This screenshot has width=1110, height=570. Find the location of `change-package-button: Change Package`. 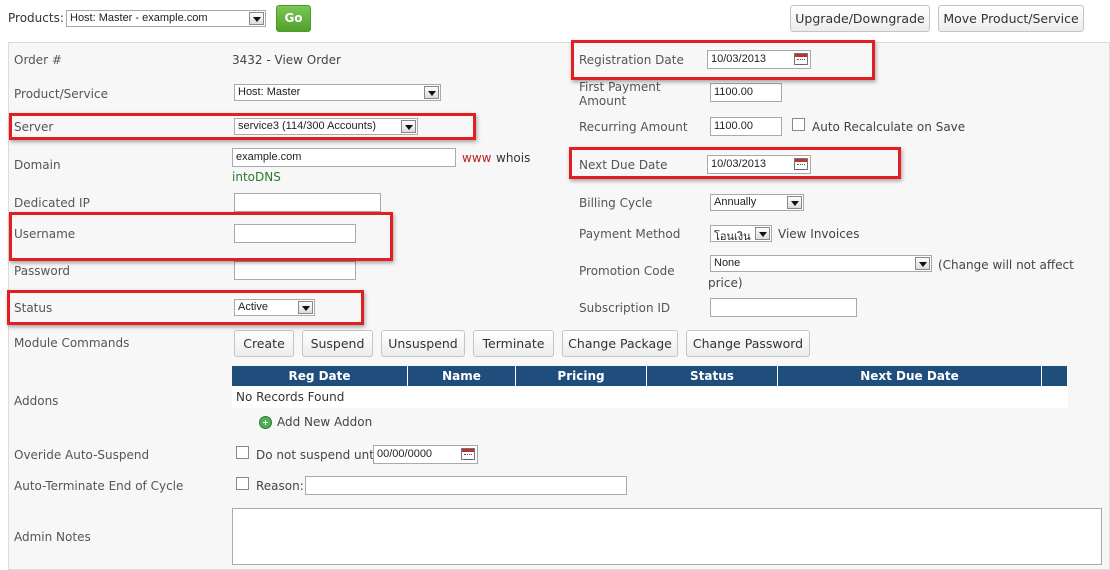

change-package-button: Change Package is located at coordinates (620, 343).